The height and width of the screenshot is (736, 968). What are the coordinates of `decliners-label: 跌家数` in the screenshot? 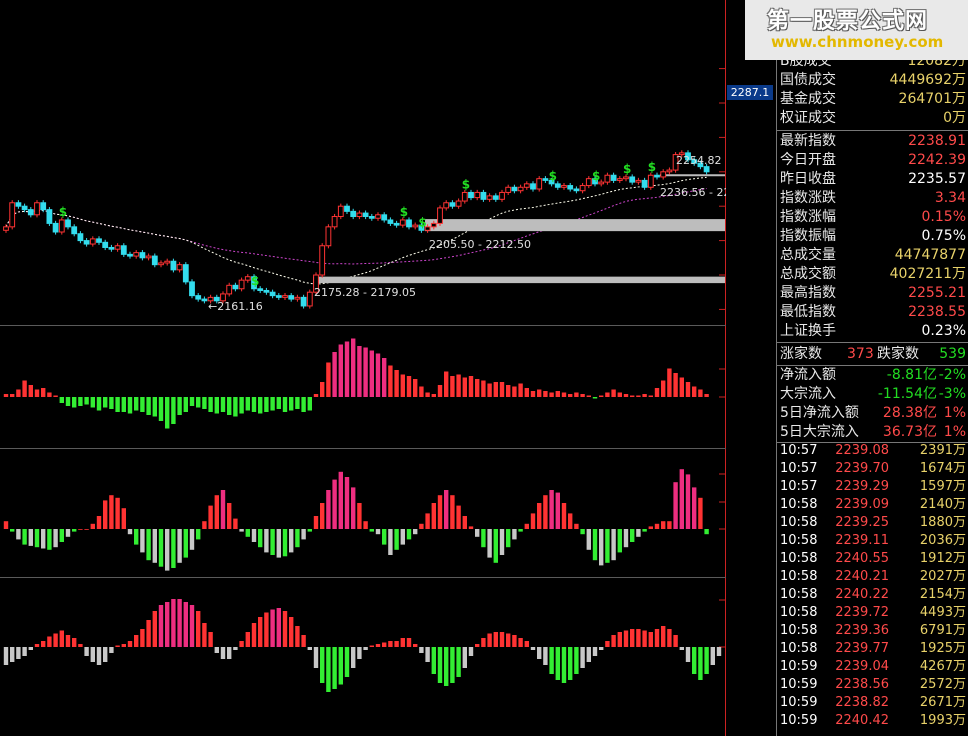 It's located at (898, 354).